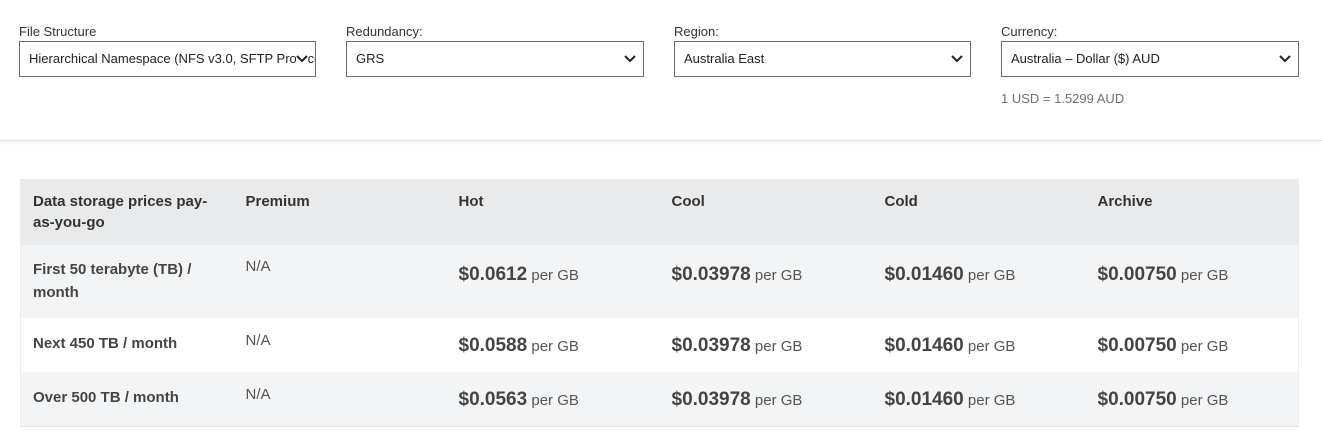  What do you see at coordinates (1063, 98) in the screenshot?
I see `exchange-rate-text: 1 USD = 1.5299 AUD` at bounding box center [1063, 98].